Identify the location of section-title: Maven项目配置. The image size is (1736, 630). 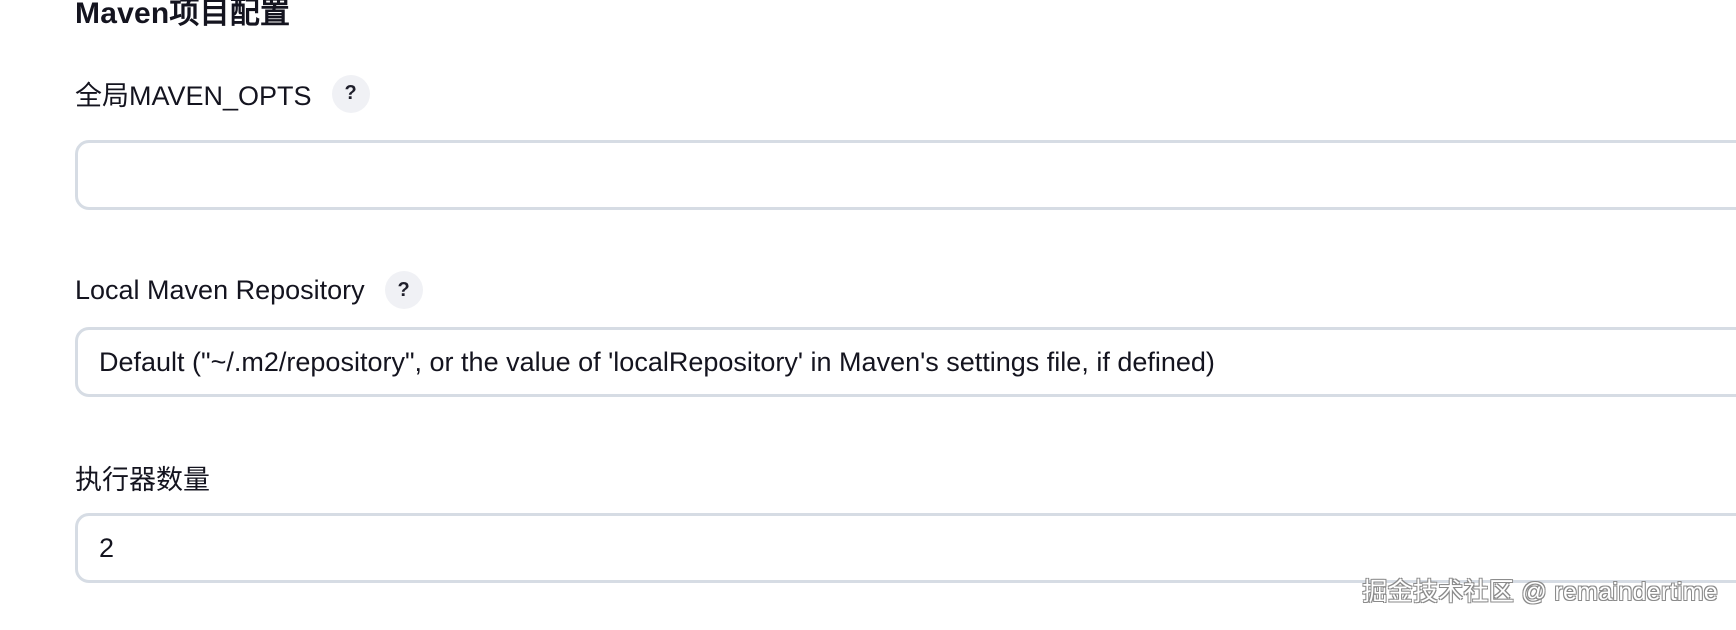
(183, 15).